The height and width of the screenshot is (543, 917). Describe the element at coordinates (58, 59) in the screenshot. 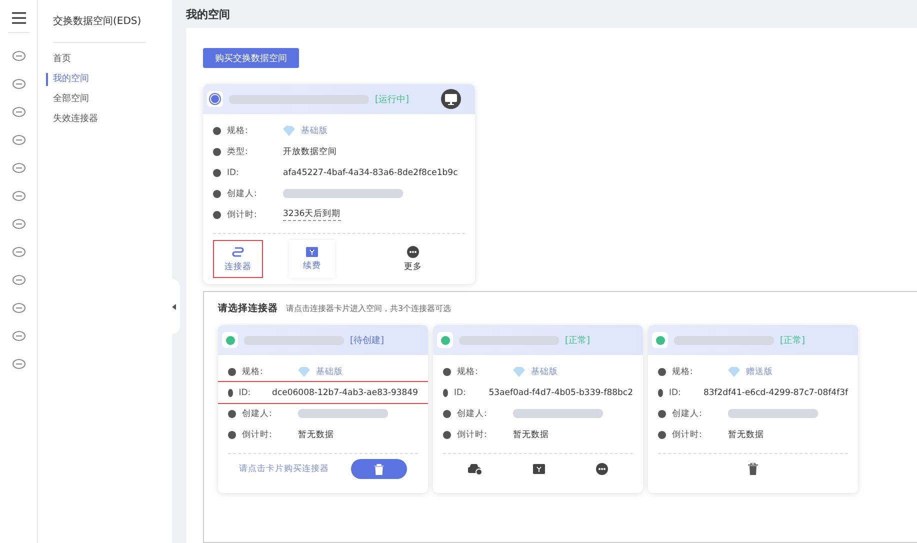

I see `sidebar-item: 首页` at that location.